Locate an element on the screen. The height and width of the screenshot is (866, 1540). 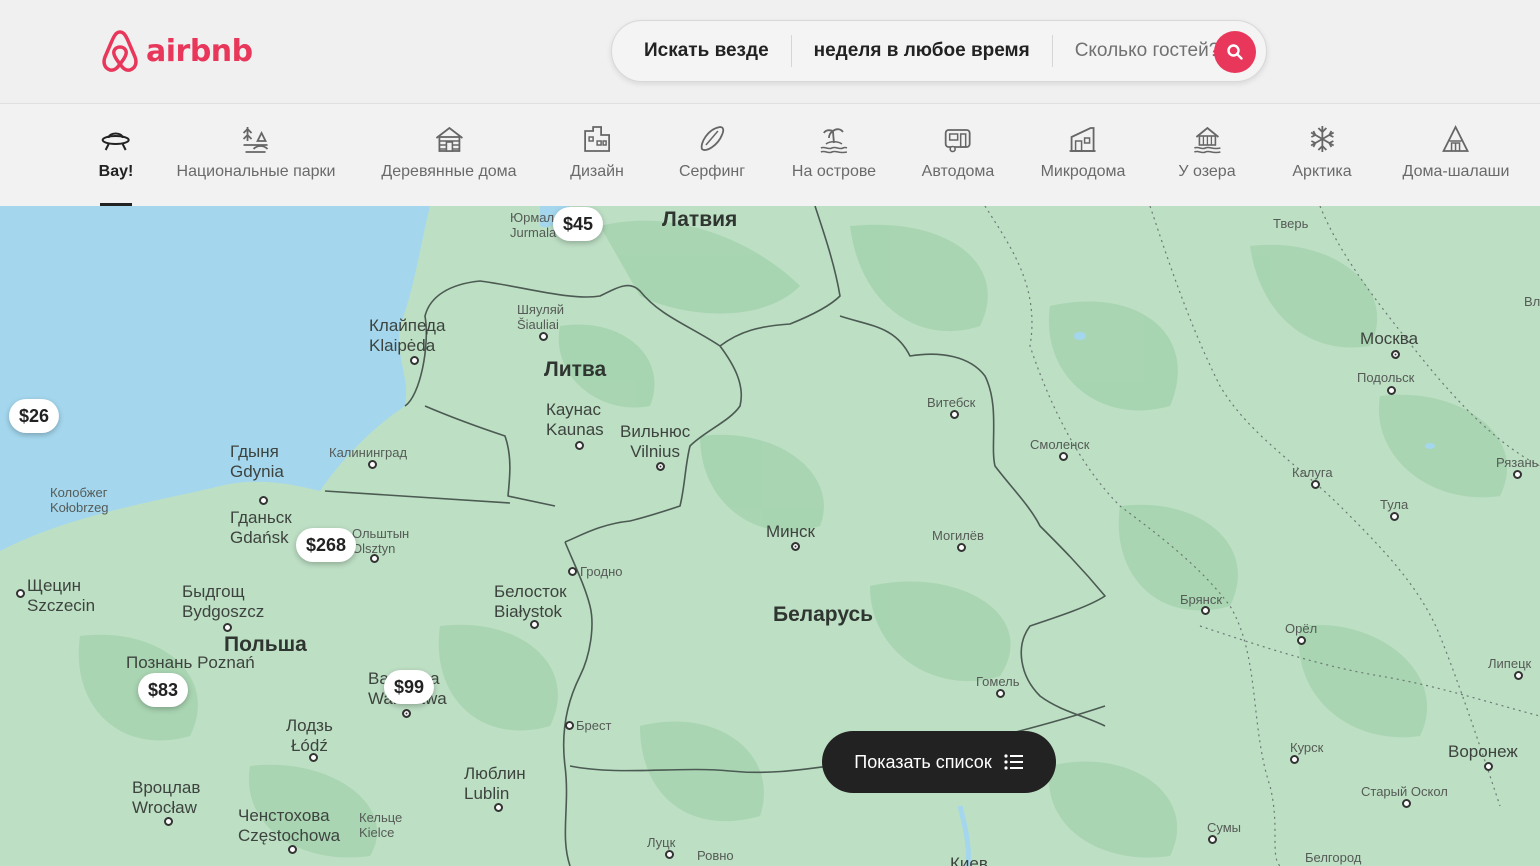
surfboard-icon is located at coordinates (712, 138).